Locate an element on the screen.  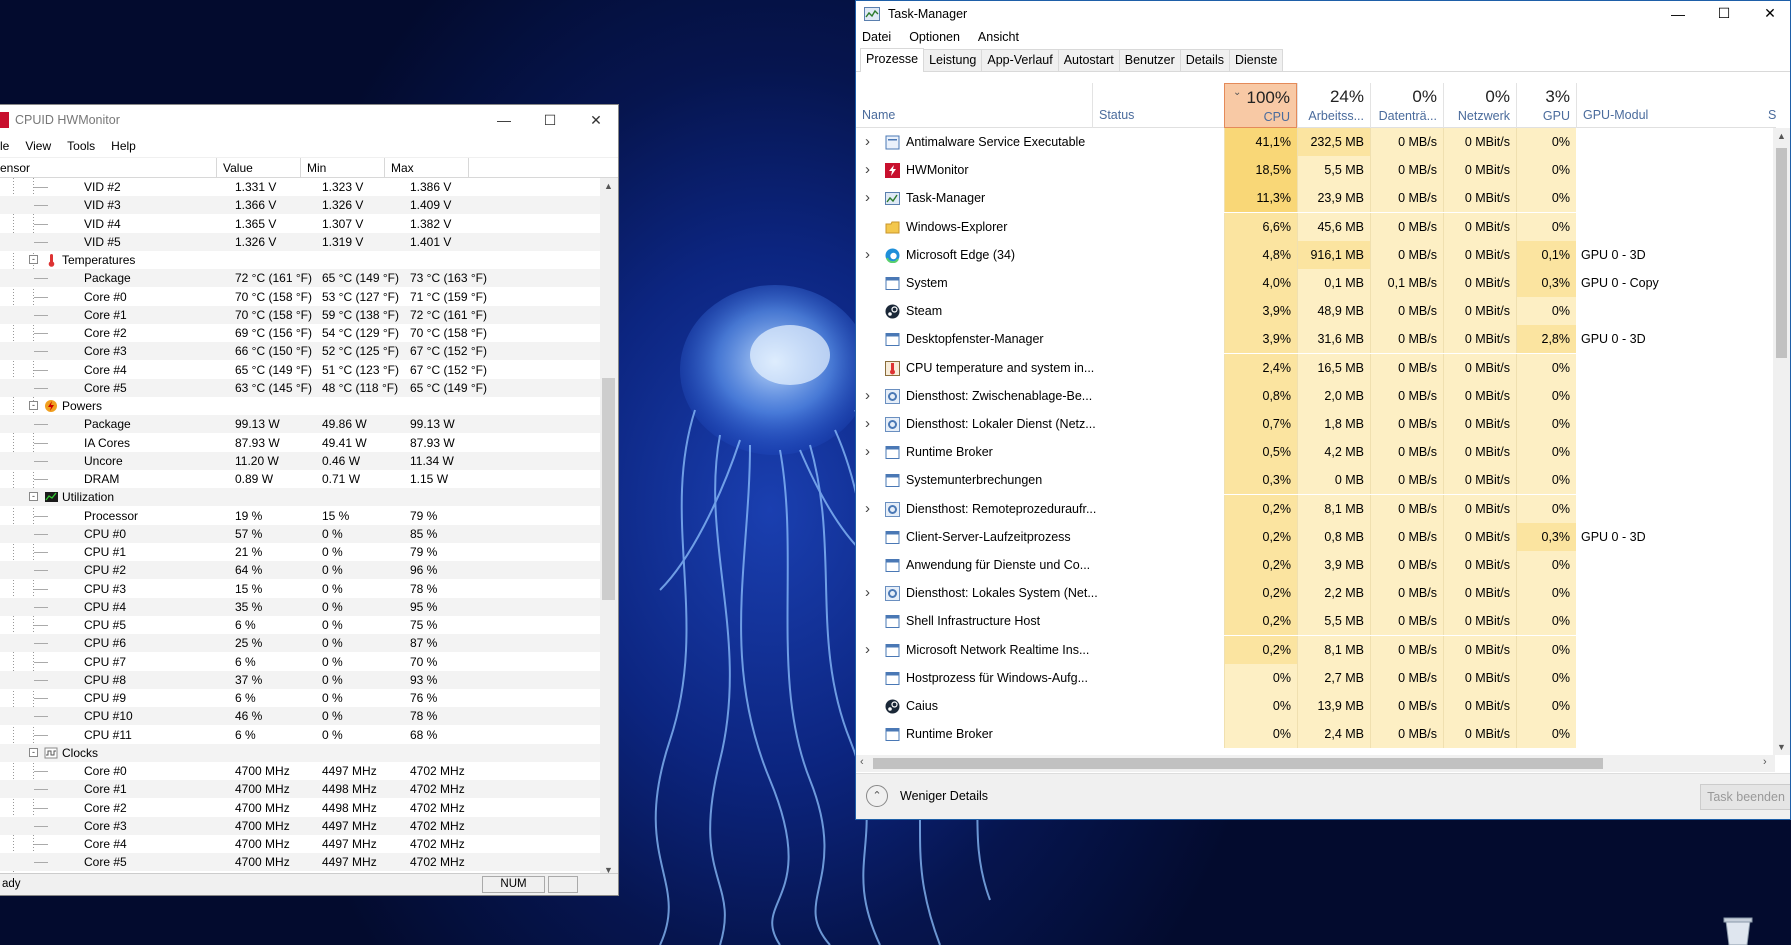
menu-tools: Tools is located at coordinates (81, 146).